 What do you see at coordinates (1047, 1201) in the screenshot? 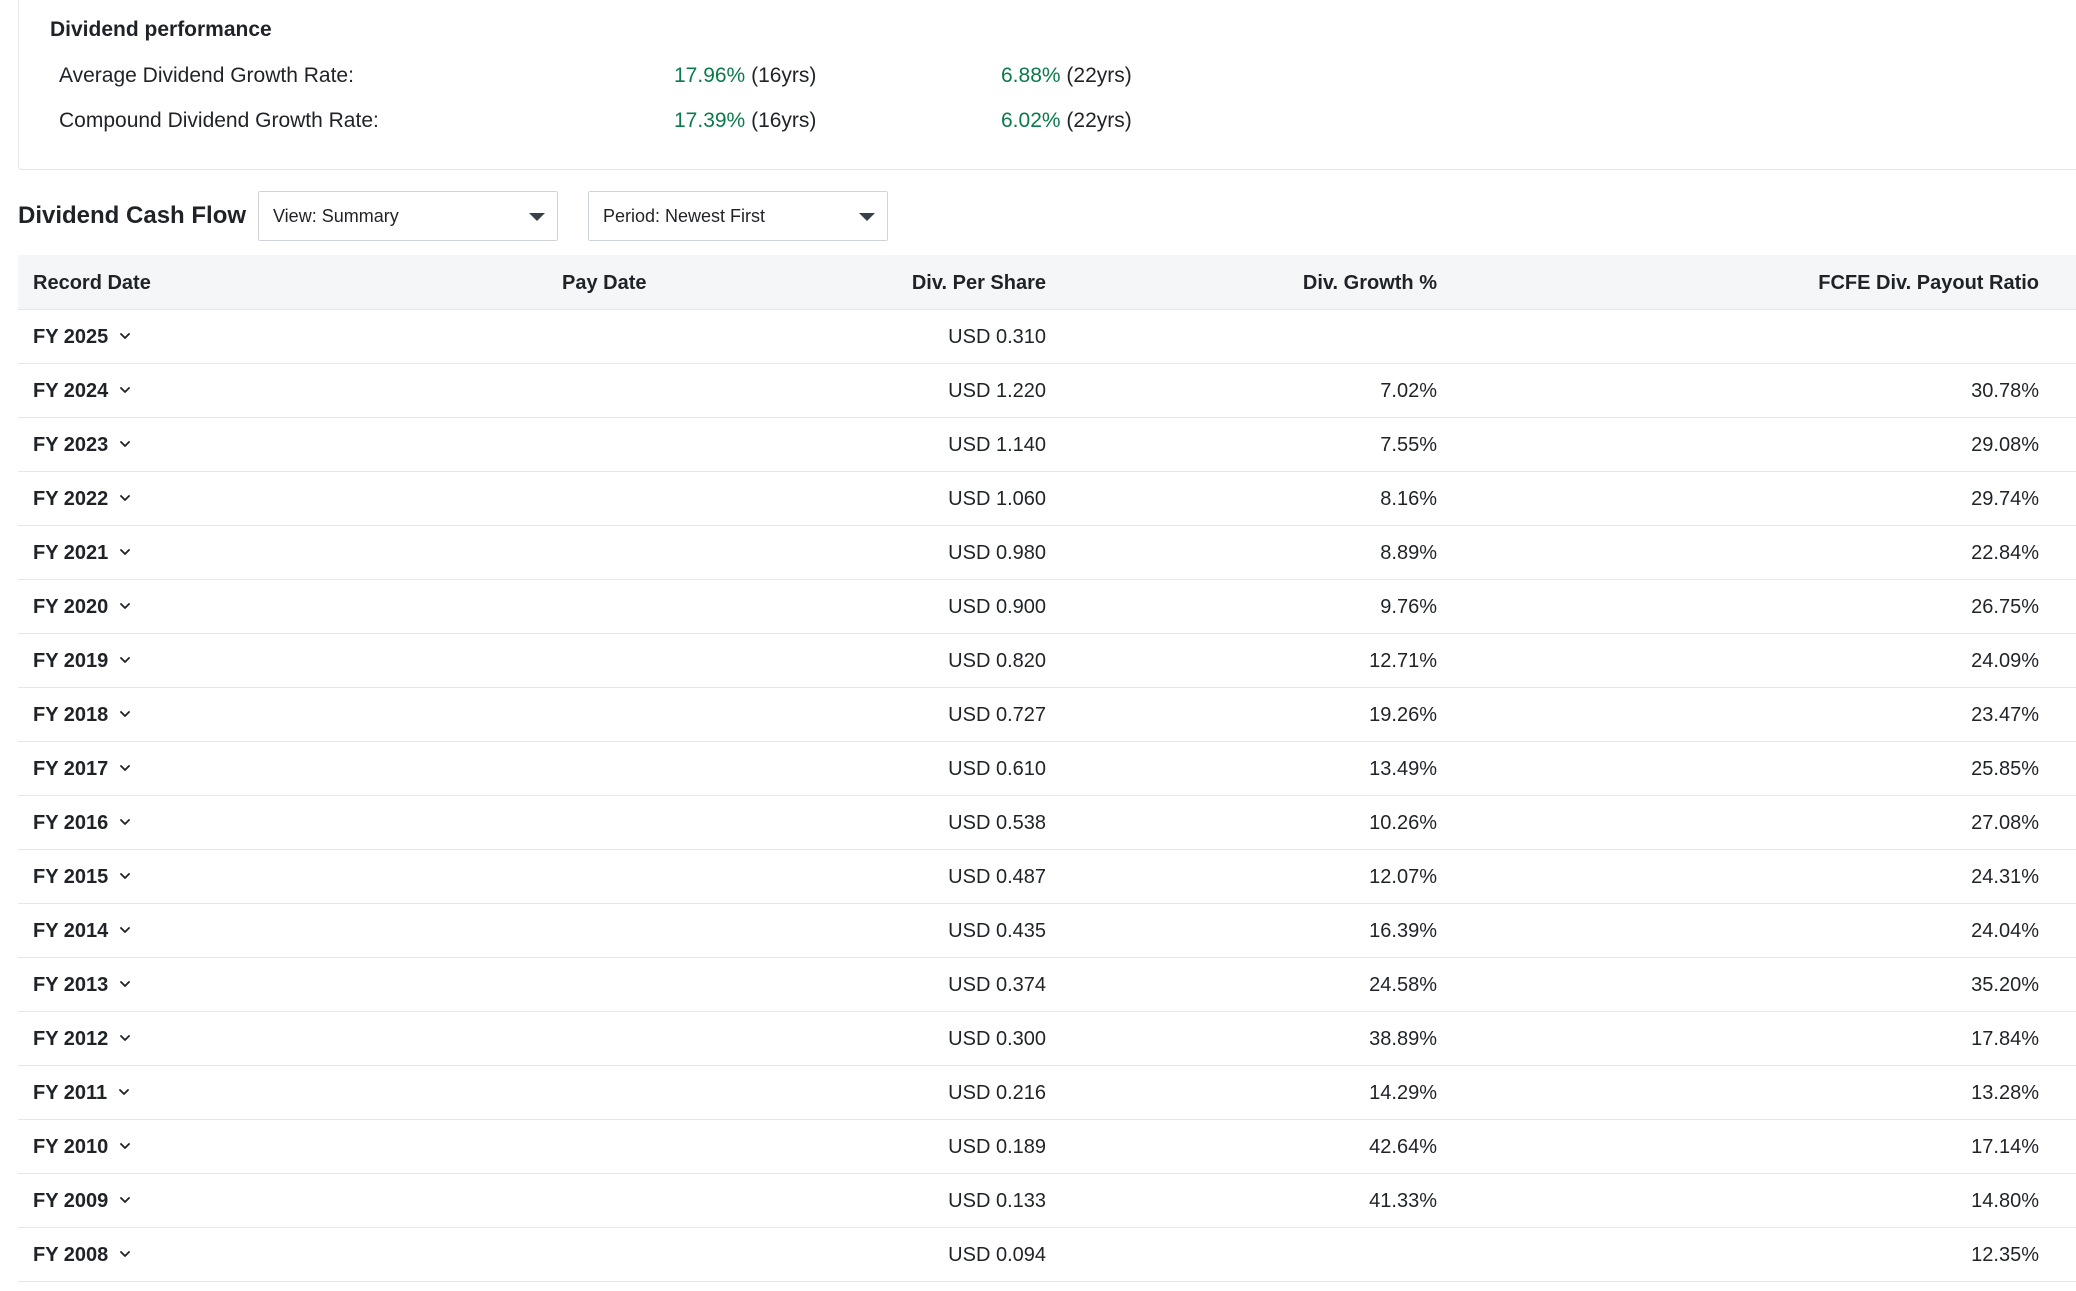
I see `table-row: FY 2009 USD 0.133 41.33% 14.80%` at bounding box center [1047, 1201].